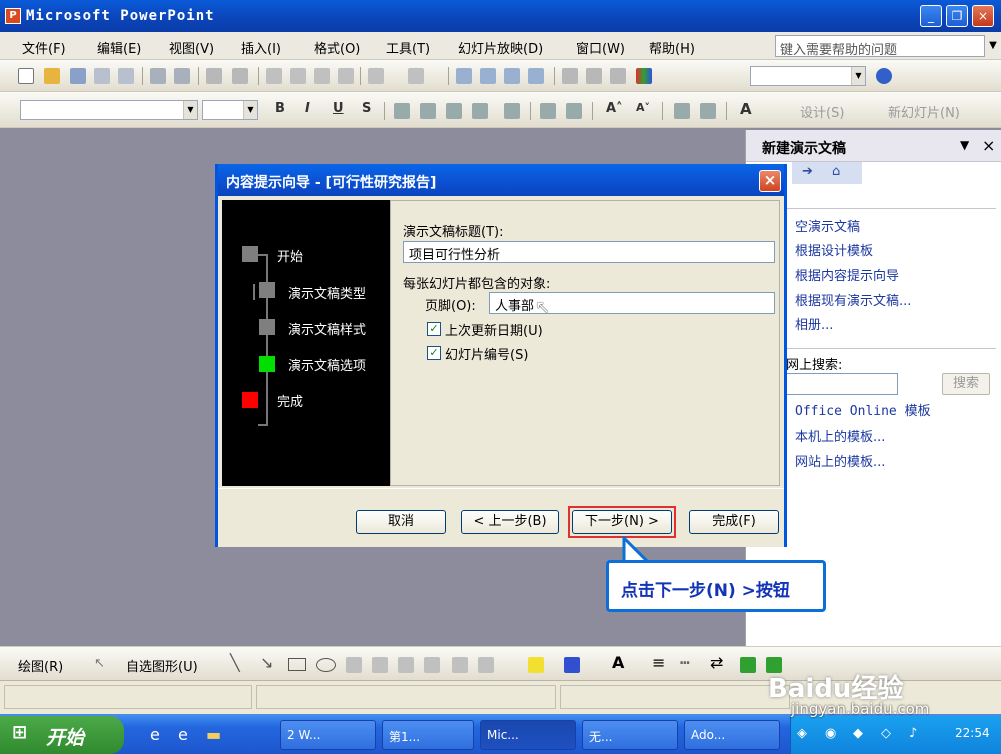  I want to click on menu-insert: 插入(I), so click(261, 47).